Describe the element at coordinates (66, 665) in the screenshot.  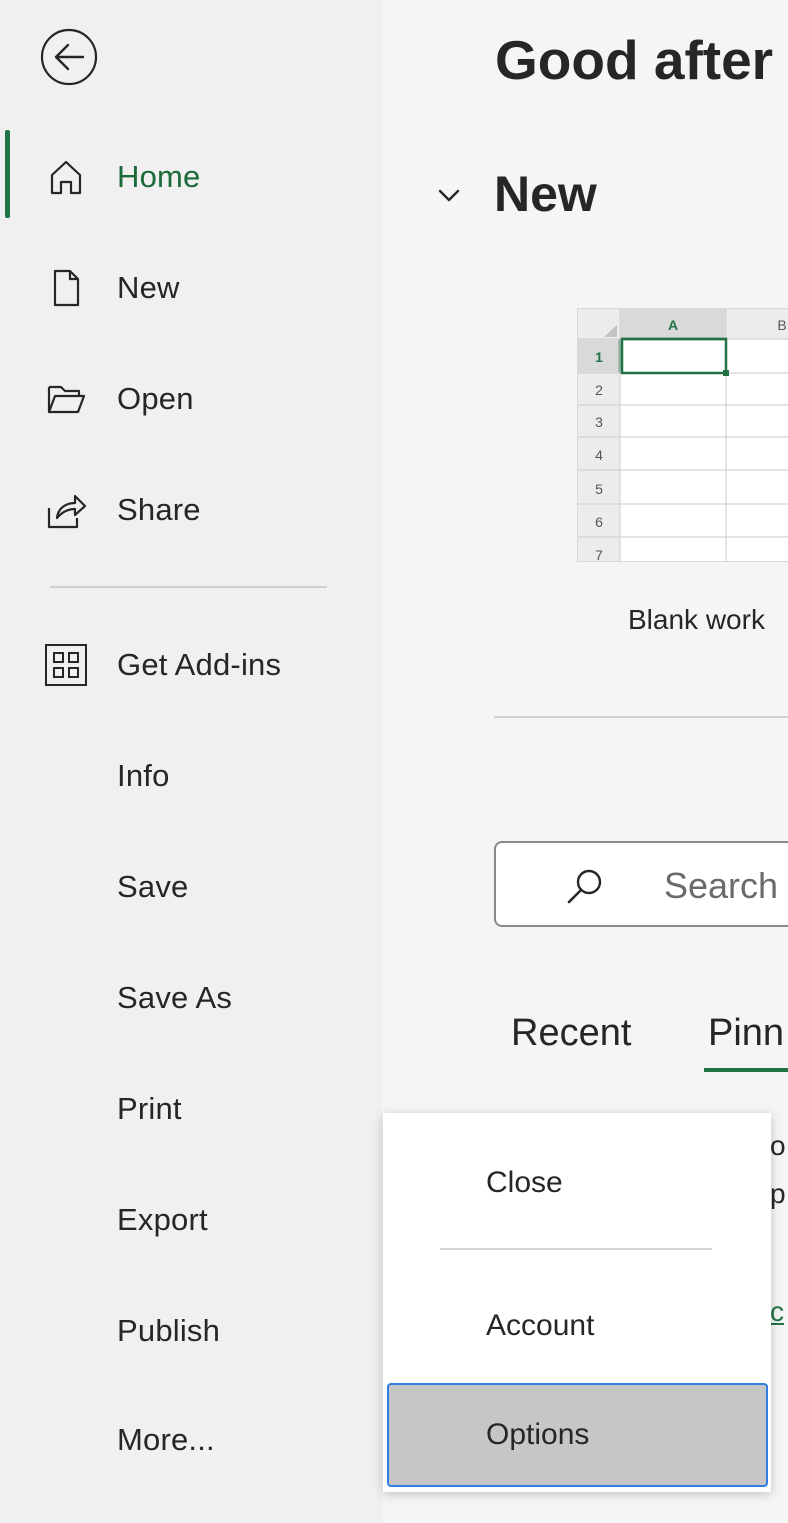
I see `add-ins-icon` at that location.